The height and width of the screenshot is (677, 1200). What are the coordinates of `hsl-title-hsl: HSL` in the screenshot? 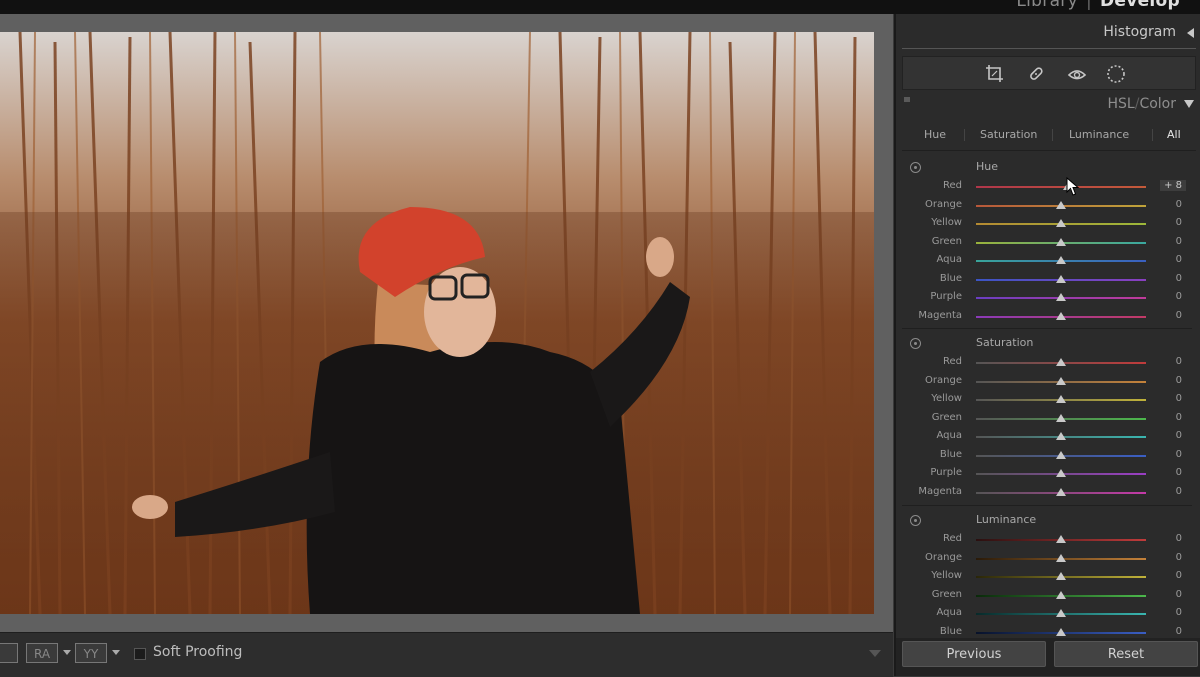 It's located at (1121, 104).